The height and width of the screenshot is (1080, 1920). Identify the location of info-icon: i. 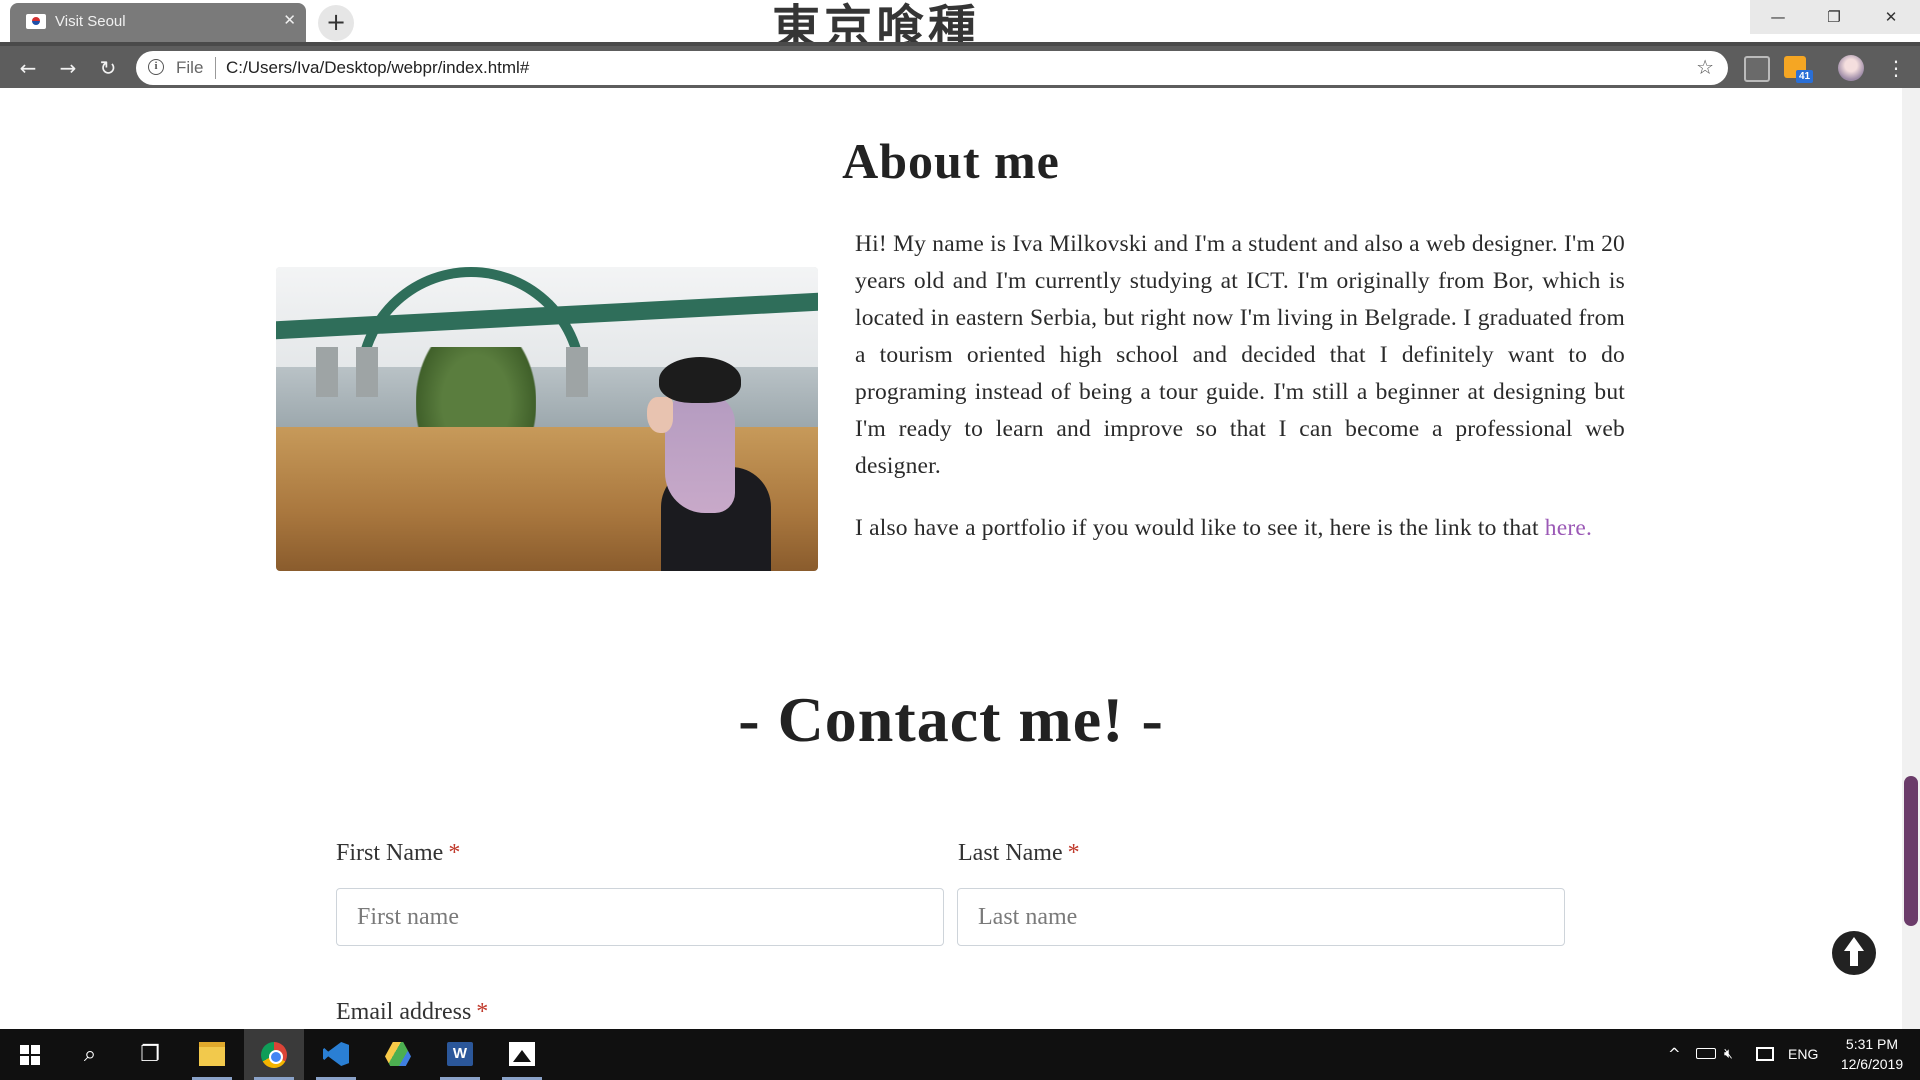
(156, 67).